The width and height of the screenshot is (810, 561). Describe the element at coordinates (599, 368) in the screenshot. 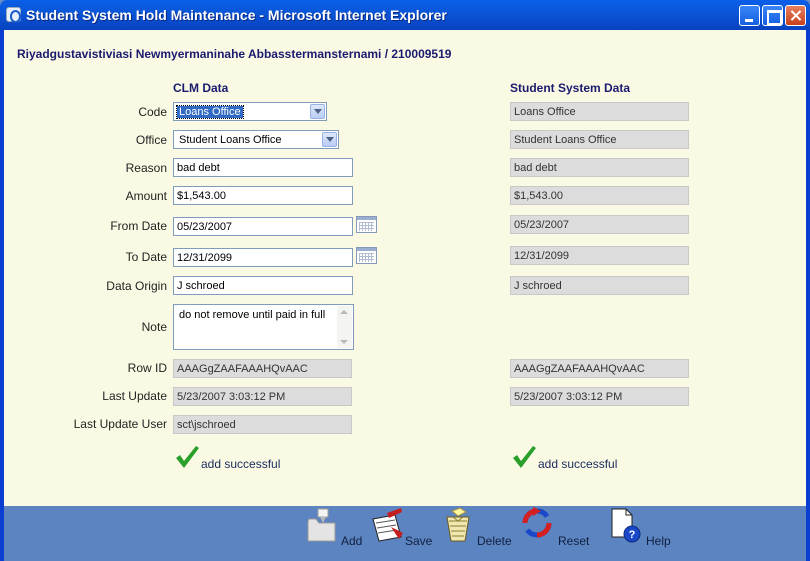

I see `ss-row-id-field: AAAGgZAAFAAAHQvAAC` at that location.